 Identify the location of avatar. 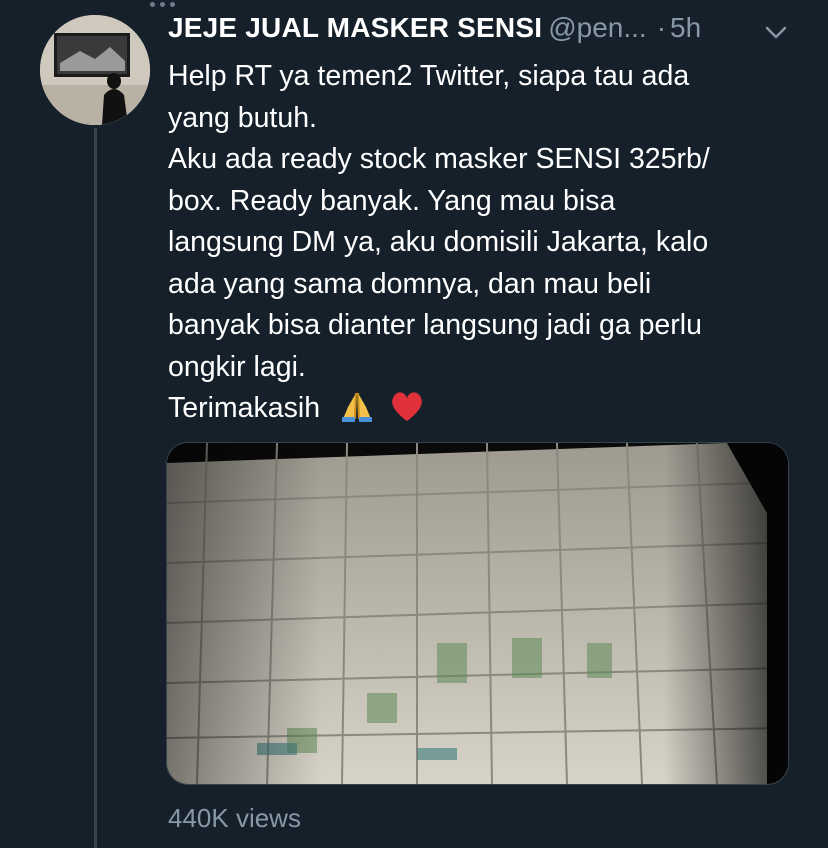
(95, 70).